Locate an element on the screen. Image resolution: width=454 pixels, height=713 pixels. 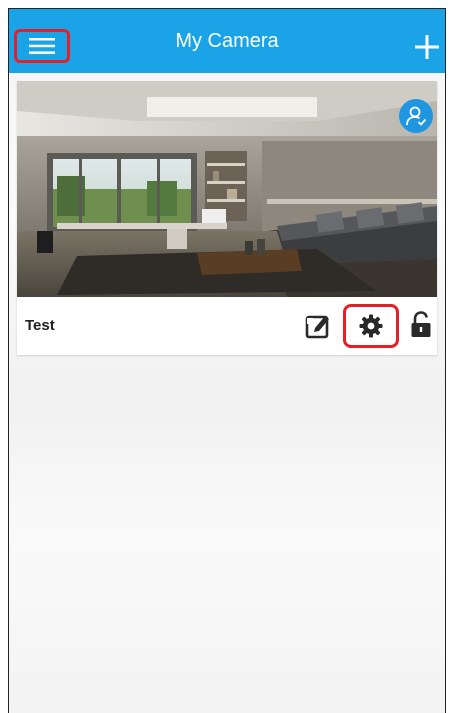
camera-name-label: Test is located at coordinates (40, 325).